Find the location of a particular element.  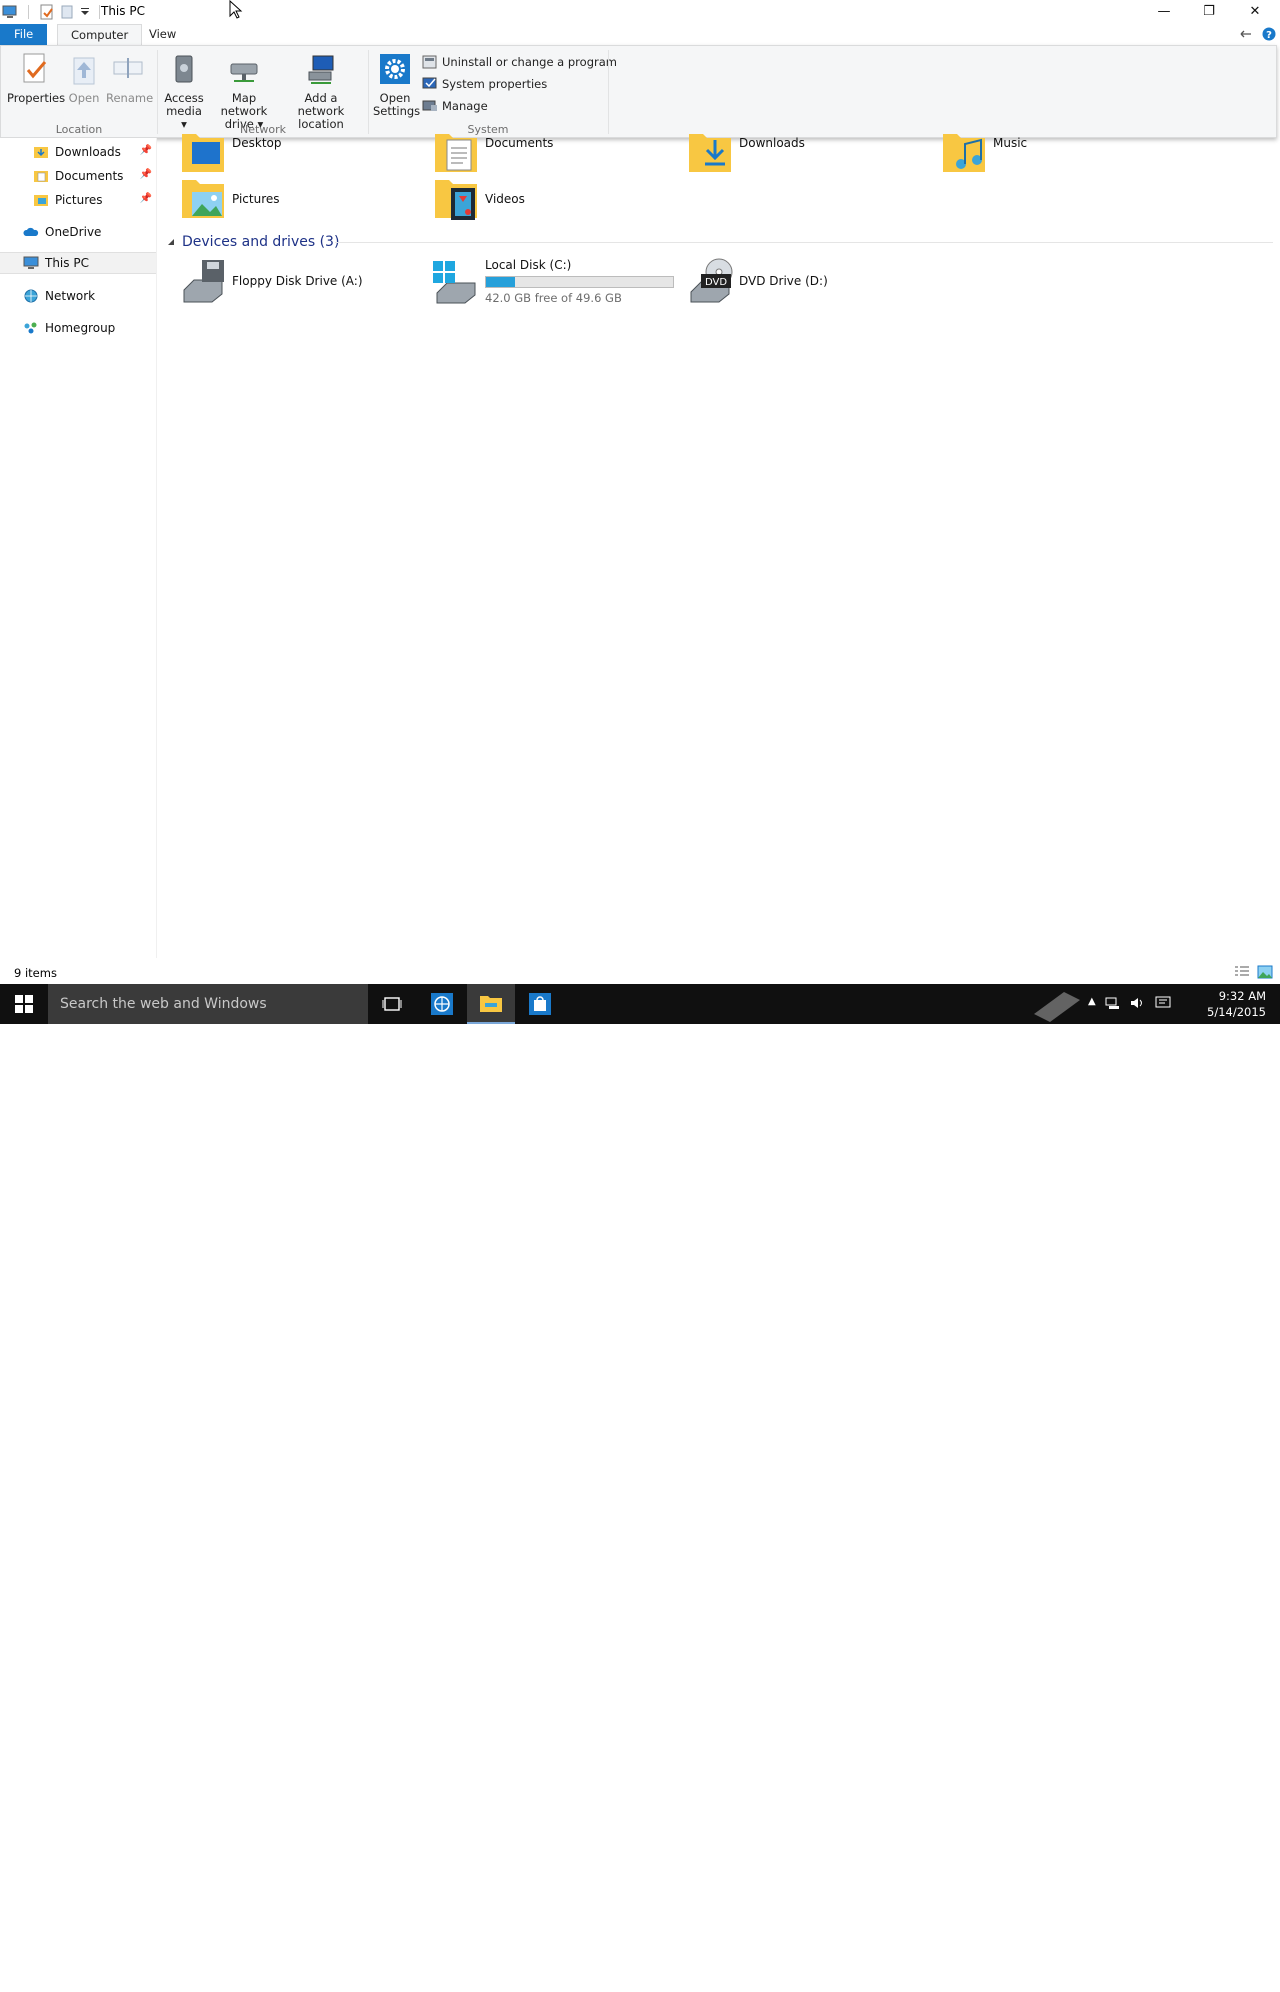

customize-quick-access-icon is located at coordinates (85, 12).